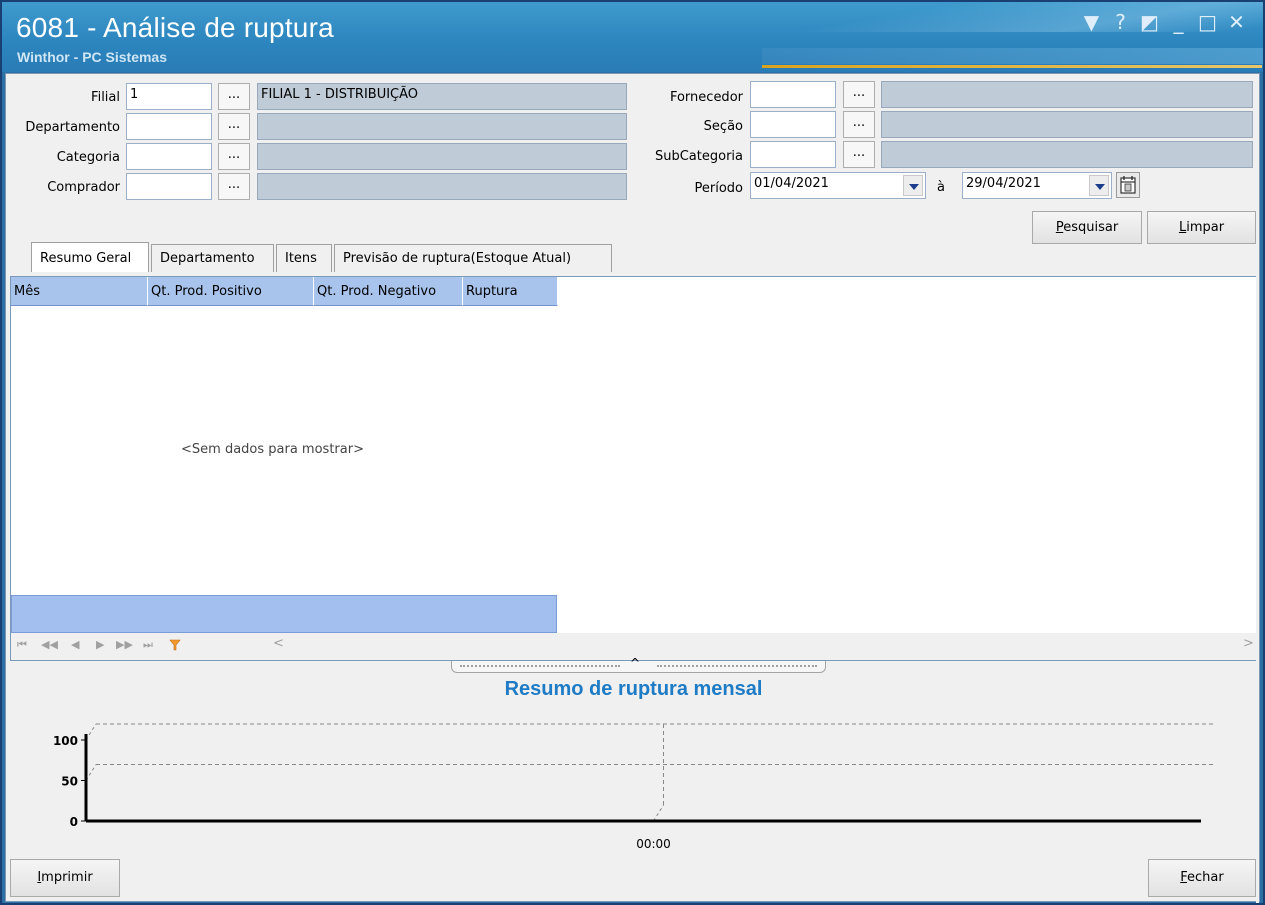 The image size is (1265, 905). Describe the element at coordinates (169, 186) in the screenshot. I see `comprador-code-input` at that location.